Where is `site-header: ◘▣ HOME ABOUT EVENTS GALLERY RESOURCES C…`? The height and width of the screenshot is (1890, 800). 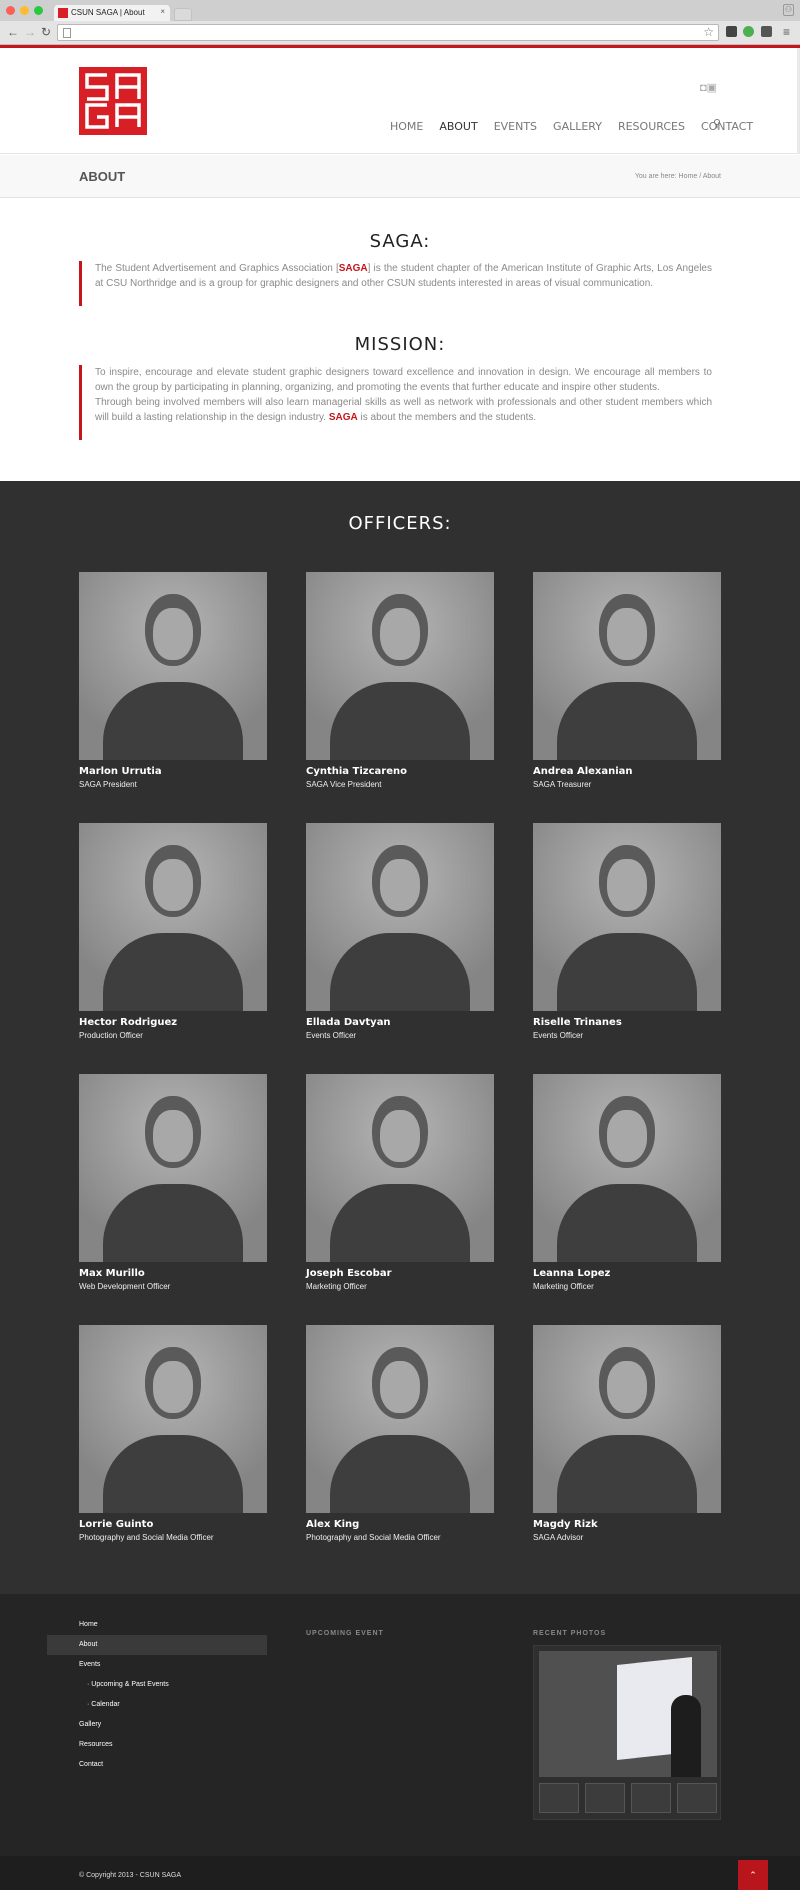 site-header: ◘▣ HOME ABOUT EVENTS GALLERY RESOURCES C… is located at coordinates (400, 101).